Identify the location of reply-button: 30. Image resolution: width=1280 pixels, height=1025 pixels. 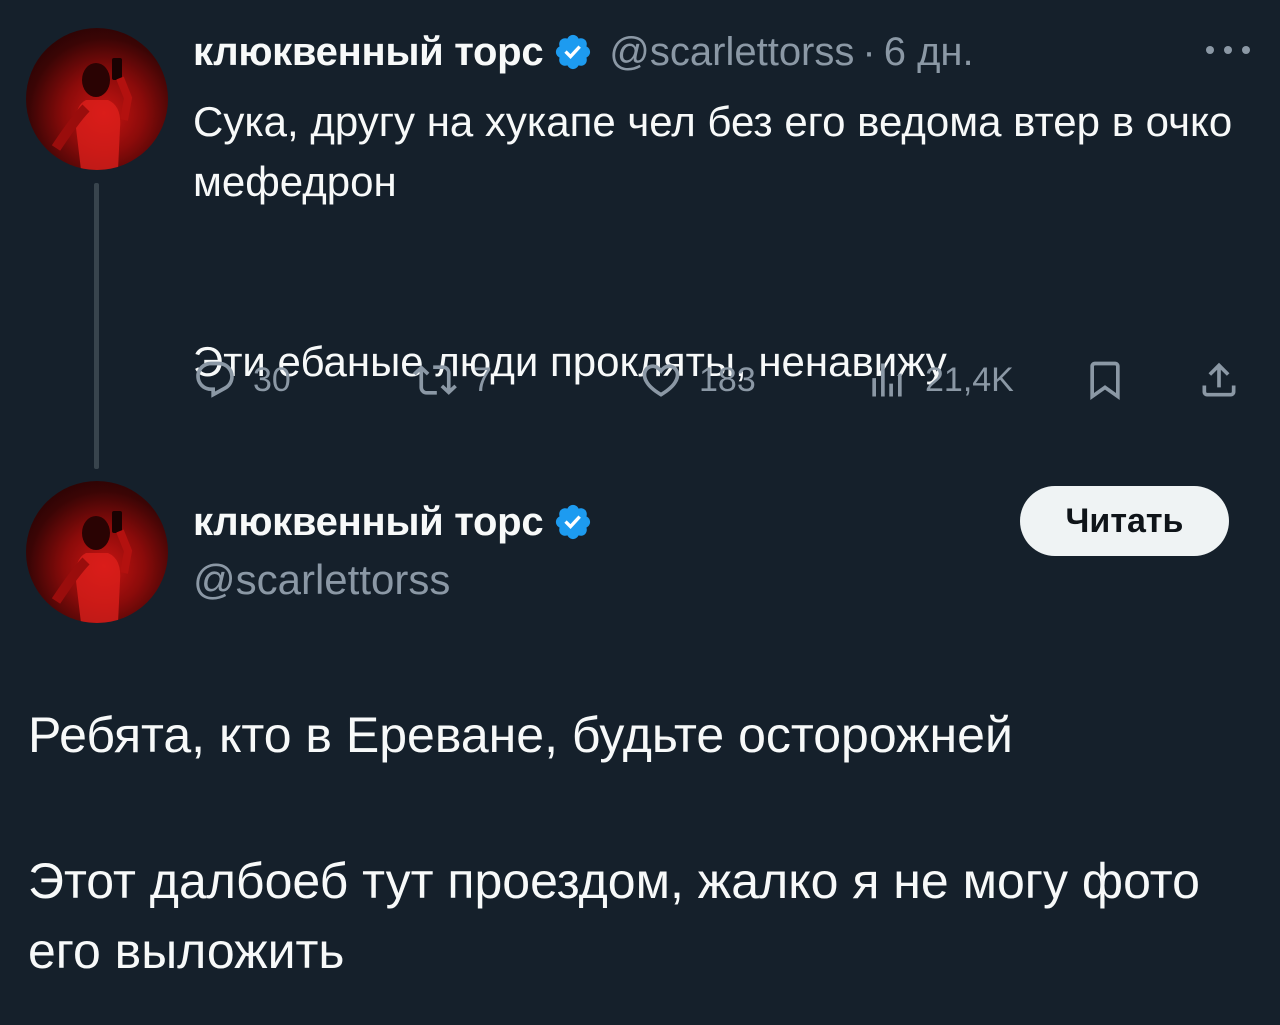
(242, 380).